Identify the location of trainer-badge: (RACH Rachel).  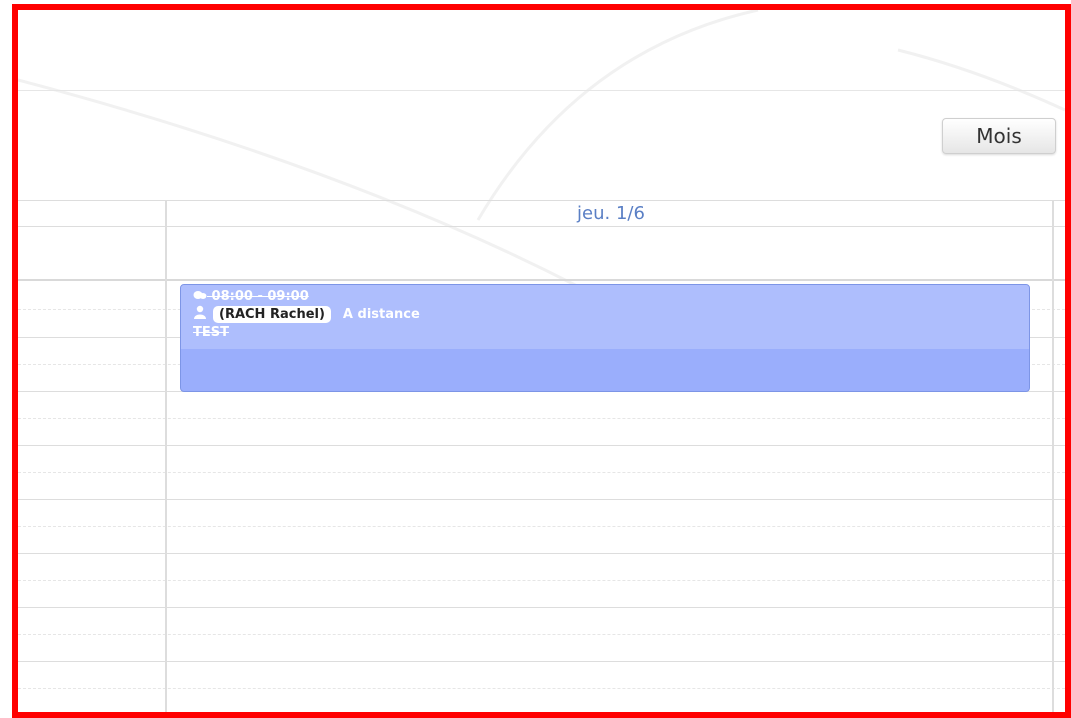
(272, 314).